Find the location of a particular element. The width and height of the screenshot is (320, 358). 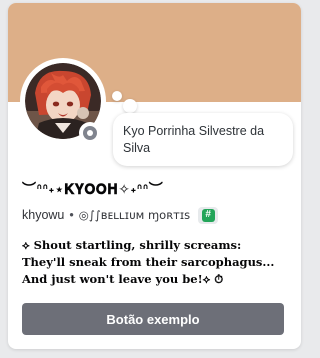

user-meta-row: khyowu • ◎∫∫ʙᴇʟʟɪᴜᴍ ɱᴏʀᴛɪs # is located at coordinates (120, 215).